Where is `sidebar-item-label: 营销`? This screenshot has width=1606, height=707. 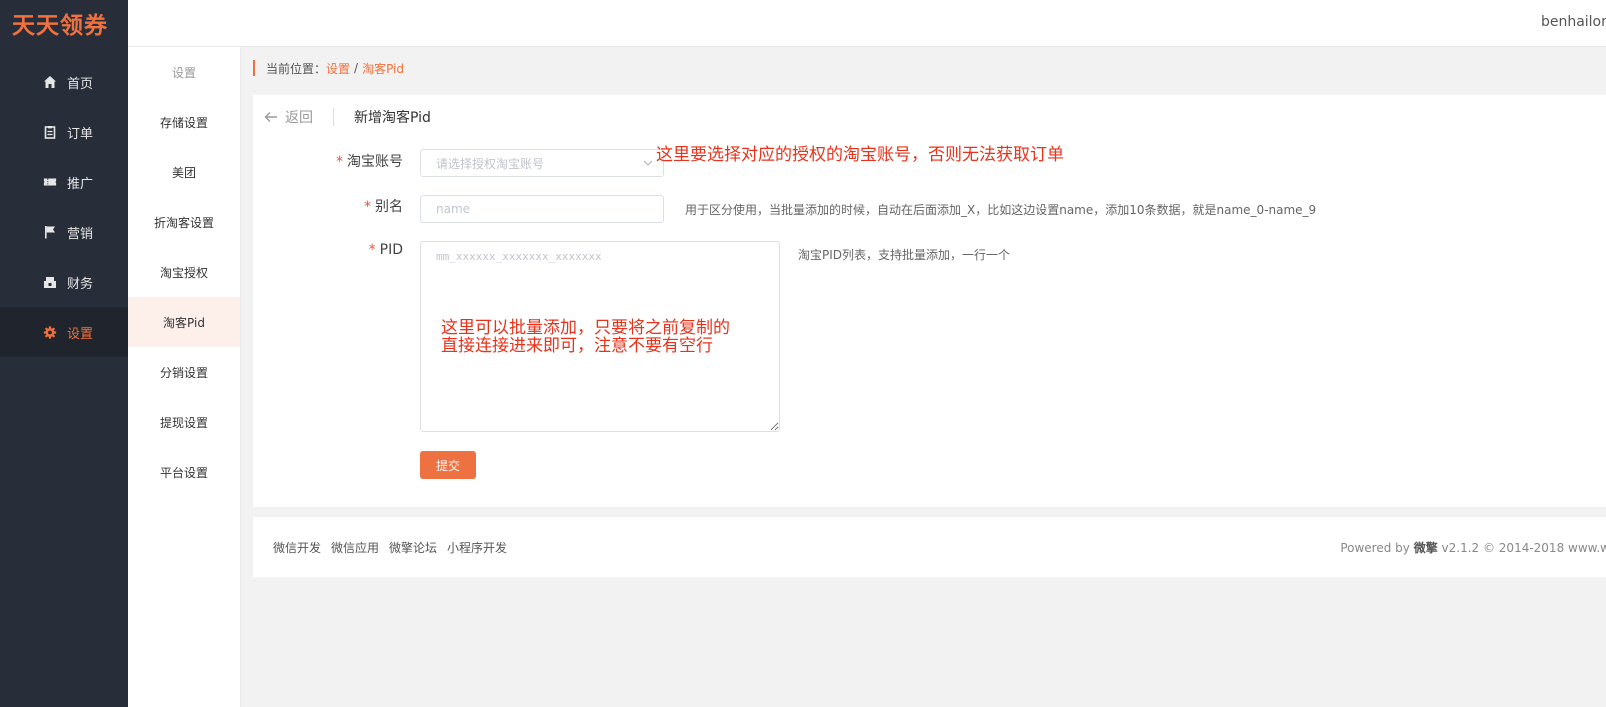 sidebar-item-label: 营销 is located at coordinates (80, 234).